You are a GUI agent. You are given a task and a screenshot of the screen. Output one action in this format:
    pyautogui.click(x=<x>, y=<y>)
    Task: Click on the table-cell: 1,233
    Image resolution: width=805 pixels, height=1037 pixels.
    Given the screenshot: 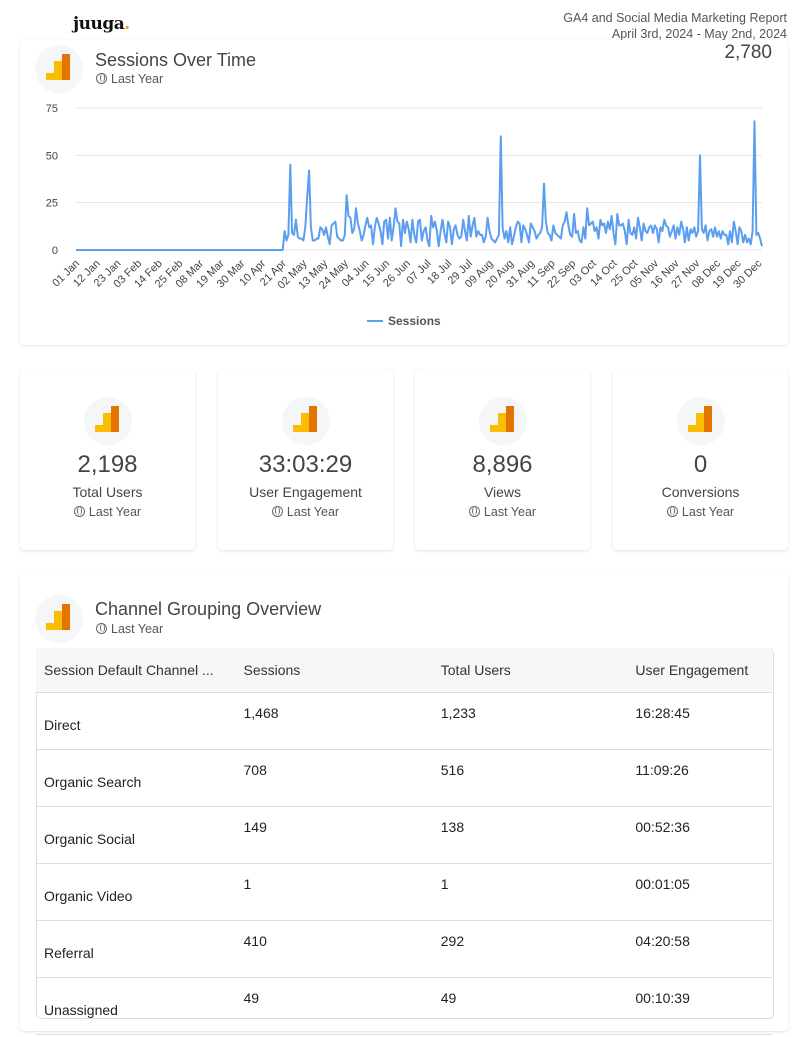 What is the action you would take?
    pyautogui.click(x=530, y=721)
    